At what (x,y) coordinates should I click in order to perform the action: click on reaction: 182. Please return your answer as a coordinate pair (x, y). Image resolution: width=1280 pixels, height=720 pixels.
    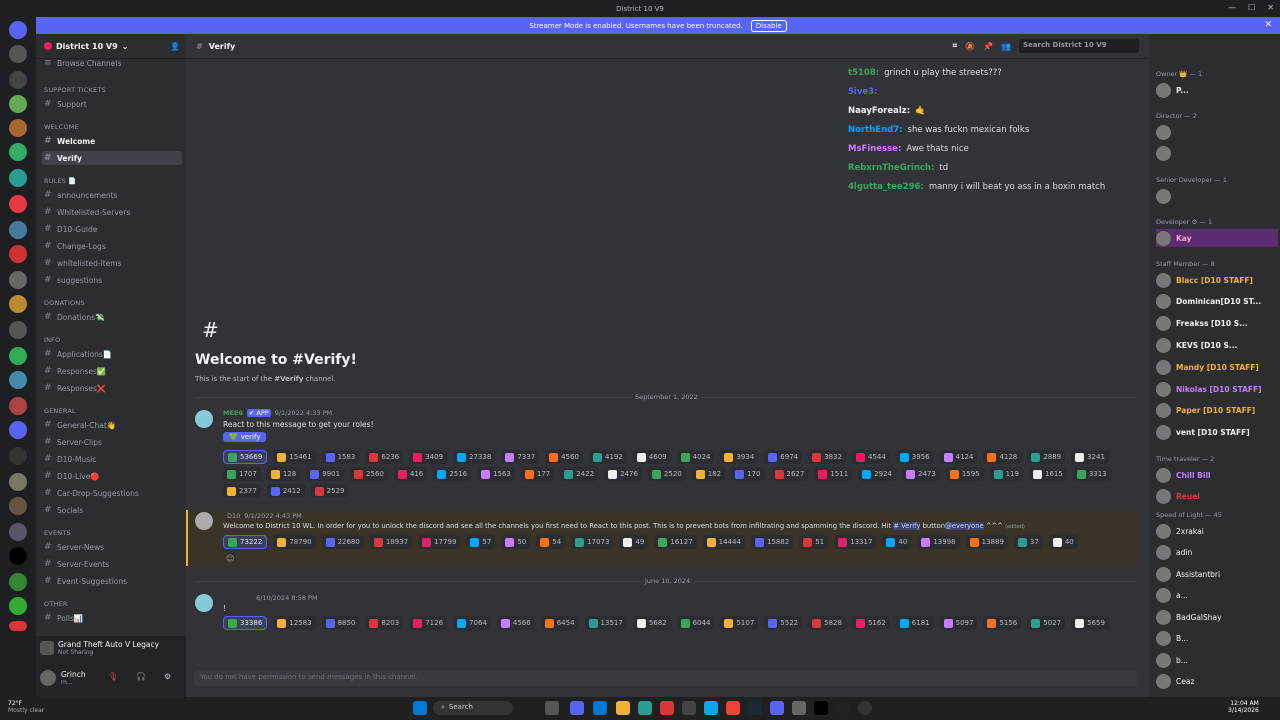
    Looking at the image, I should click on (708, 474).